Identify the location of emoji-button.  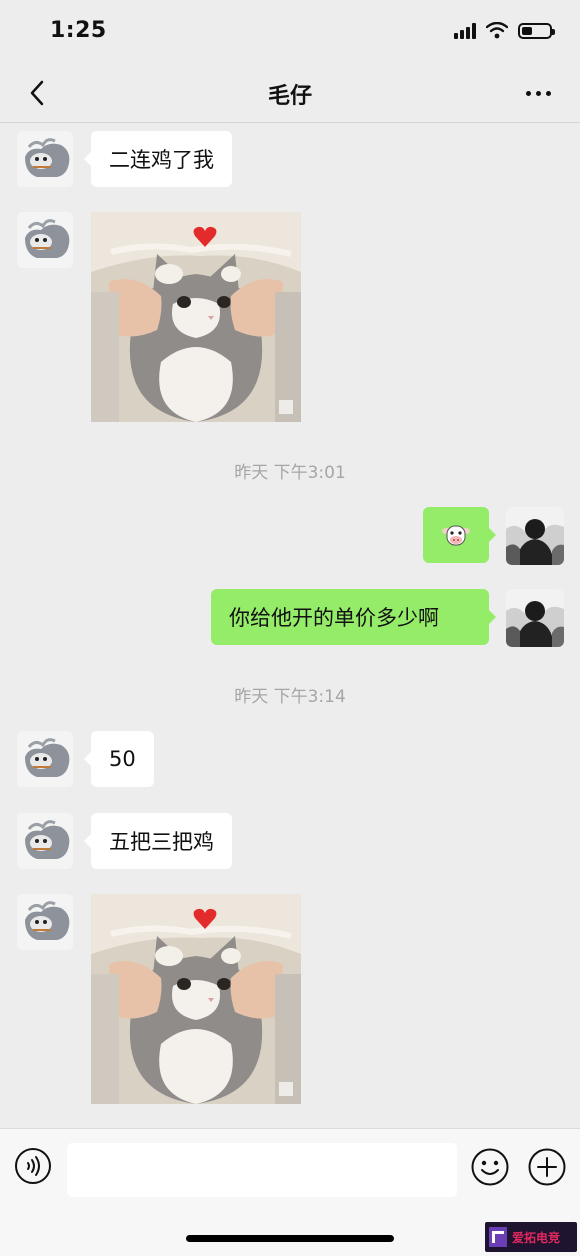
(490, 1167).